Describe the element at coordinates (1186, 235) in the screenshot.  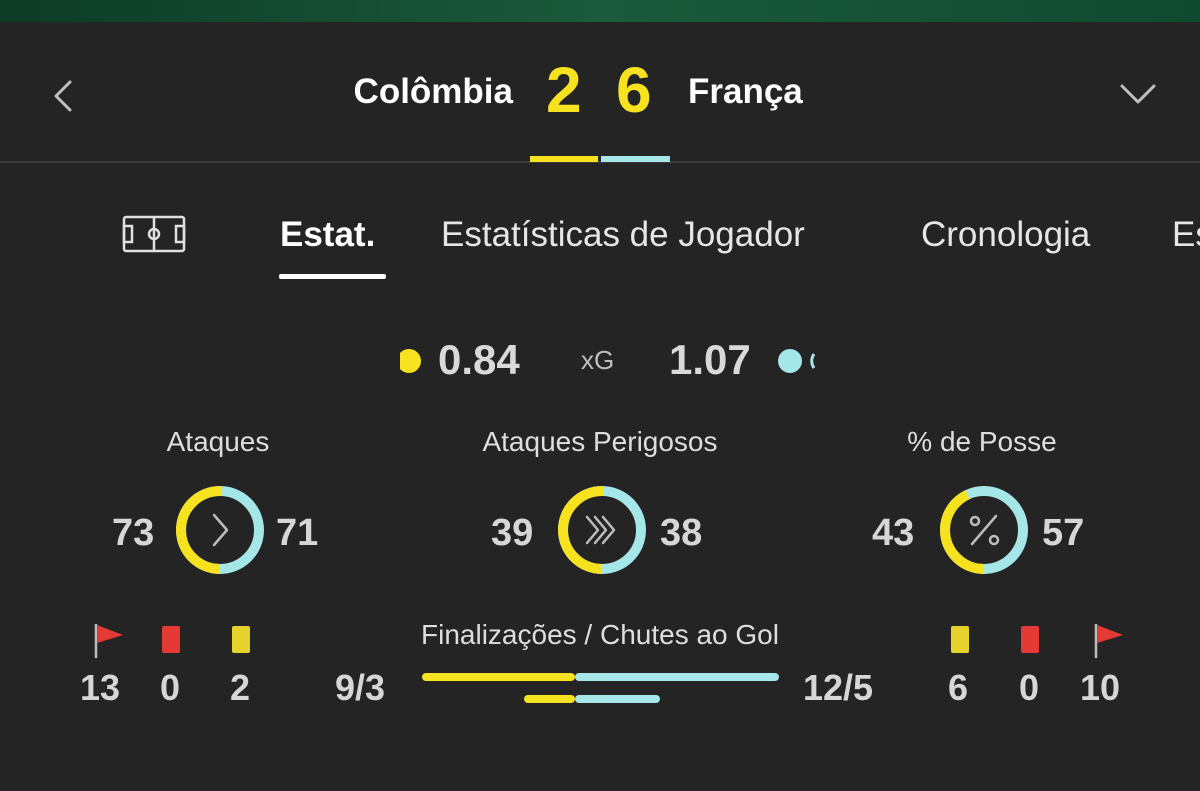
I see `tab-overflow: Es` at that location.